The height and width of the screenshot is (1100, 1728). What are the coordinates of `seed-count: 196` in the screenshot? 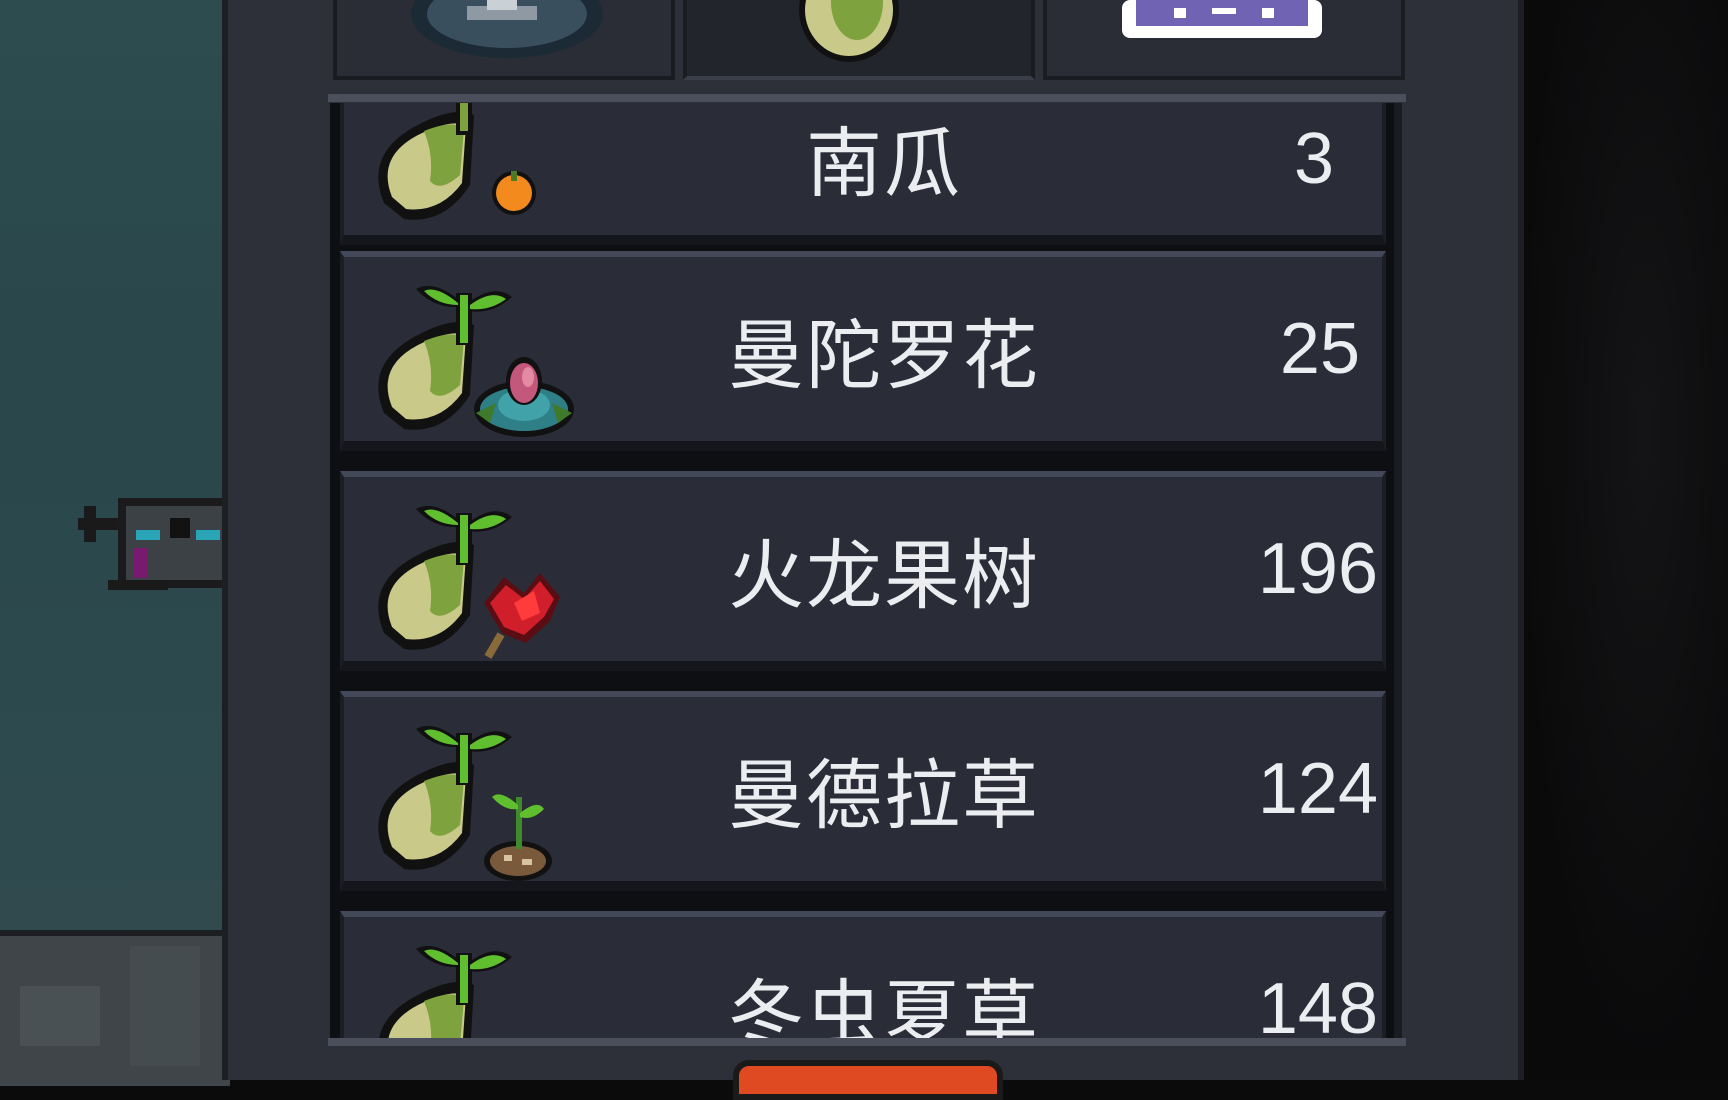 It's located at (1317, 569).